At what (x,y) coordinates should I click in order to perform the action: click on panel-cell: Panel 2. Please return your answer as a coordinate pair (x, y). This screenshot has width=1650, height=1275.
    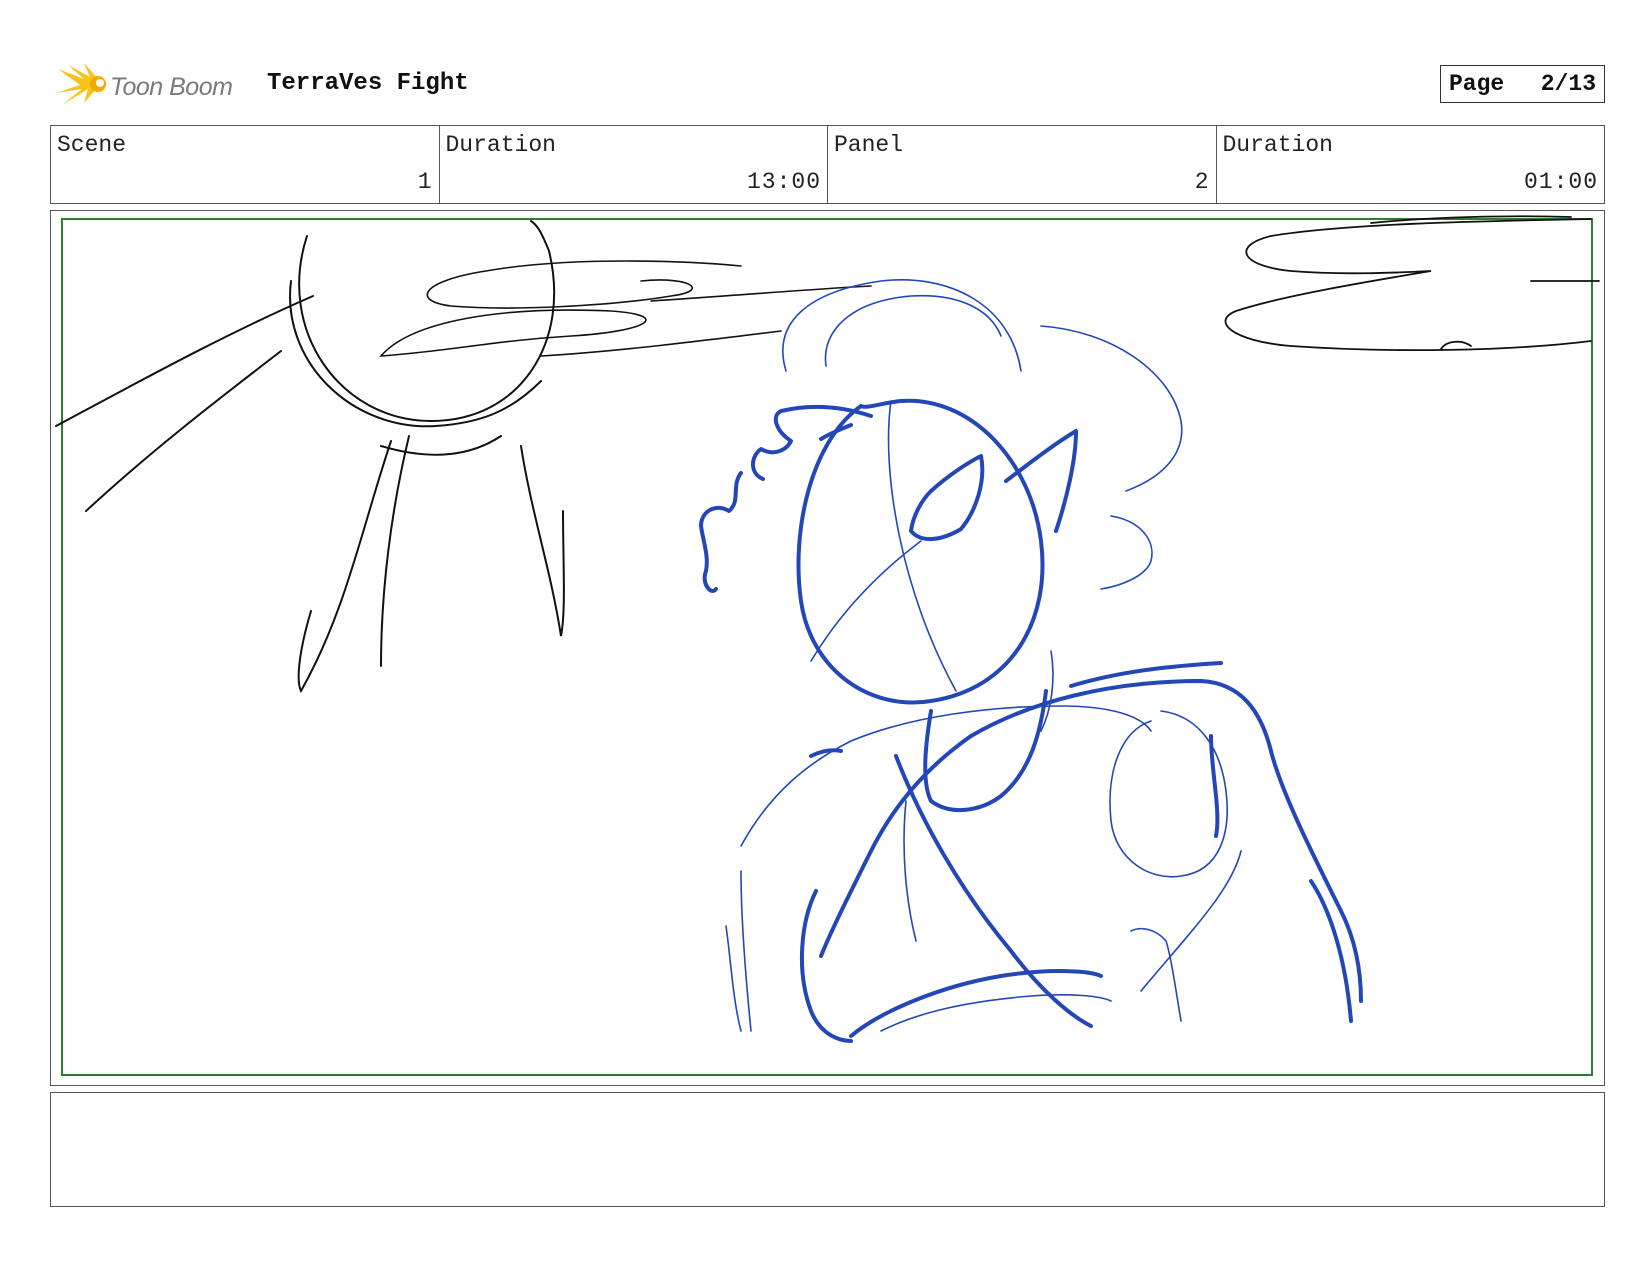
    Looking at the image, I should click on (1022, 164).